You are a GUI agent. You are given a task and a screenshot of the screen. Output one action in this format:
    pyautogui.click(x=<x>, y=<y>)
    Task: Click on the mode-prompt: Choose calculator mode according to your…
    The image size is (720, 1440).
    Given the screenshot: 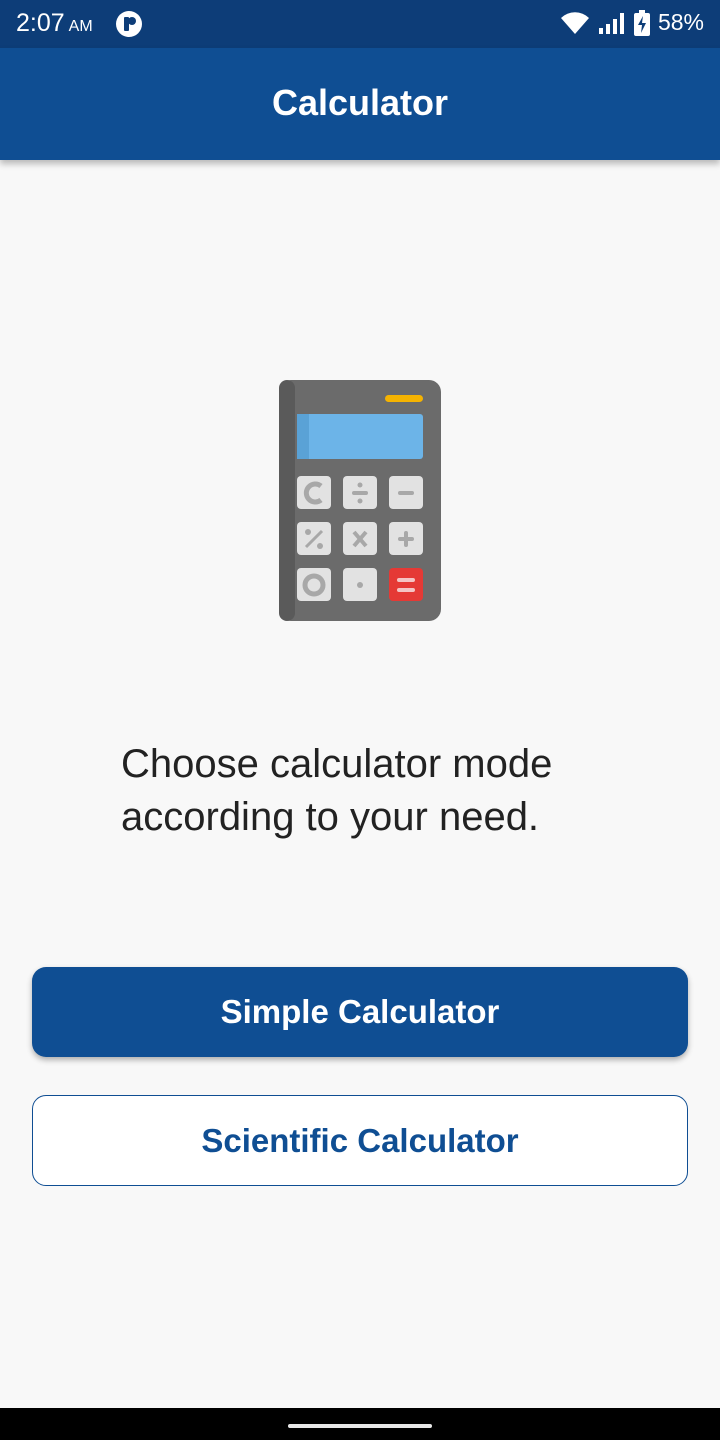 What is the action you would take?
    pyautogui.click(x=337, y=790)
    